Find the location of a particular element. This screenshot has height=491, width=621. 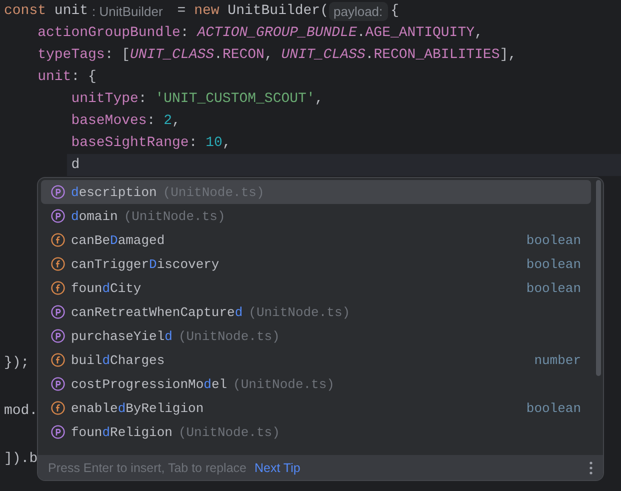

code-text: { is located at coordinates (395, 11).